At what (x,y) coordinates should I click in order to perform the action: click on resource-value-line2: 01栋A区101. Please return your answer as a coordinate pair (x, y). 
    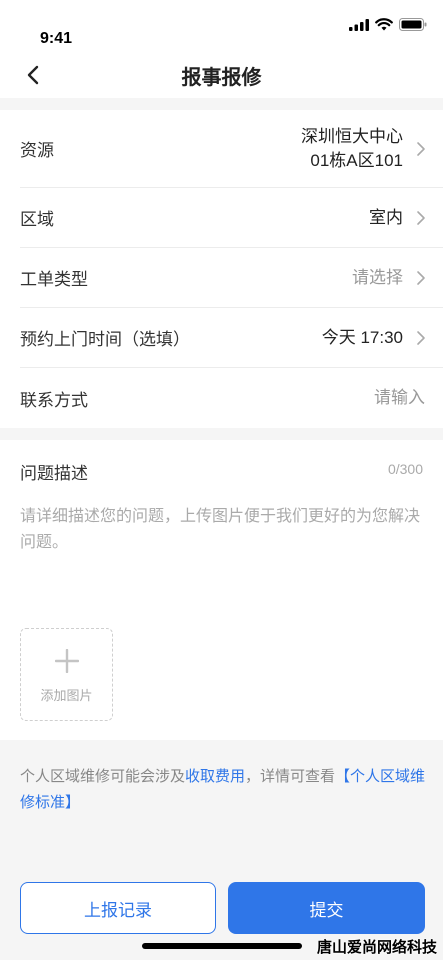
    Looking at the image, I should click on (356, 160).